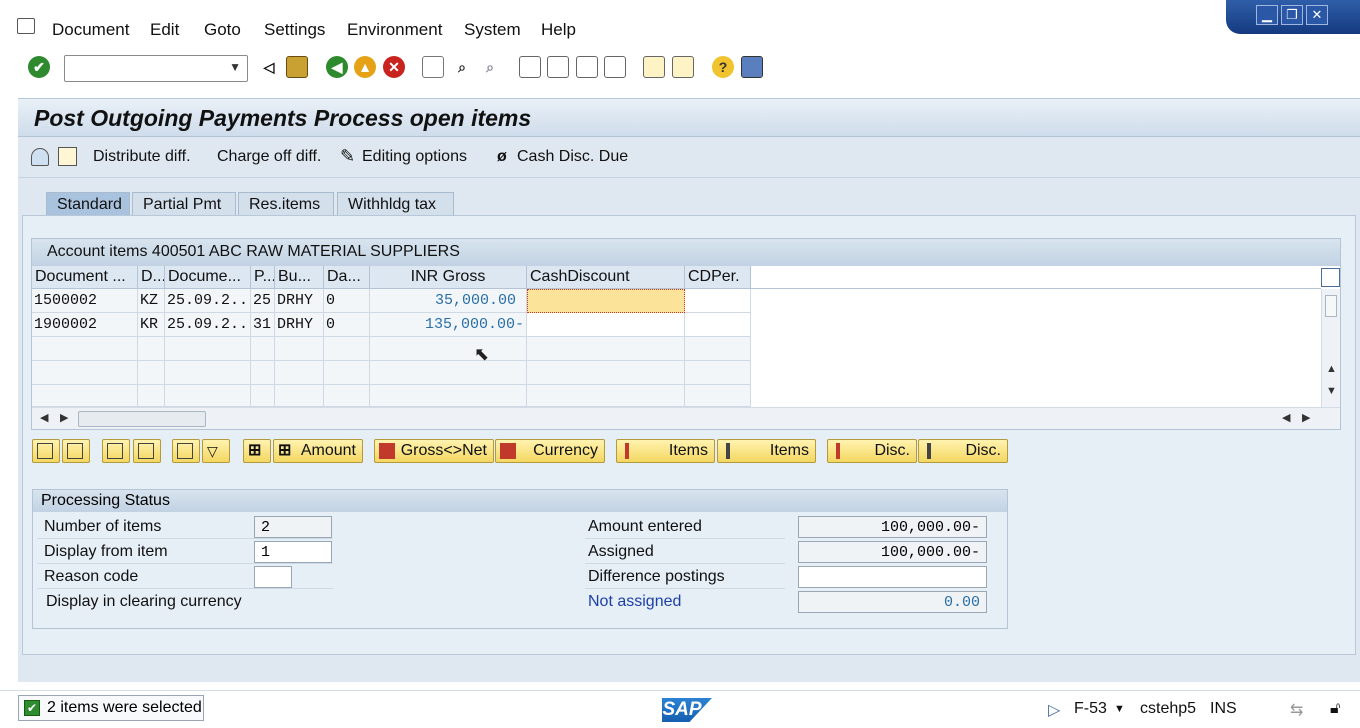 The height and width of the screenshot is (728, 1360). Describe the element at coordinates (156, 68) in the screenshot. I see `command-field: ▼` at that location.